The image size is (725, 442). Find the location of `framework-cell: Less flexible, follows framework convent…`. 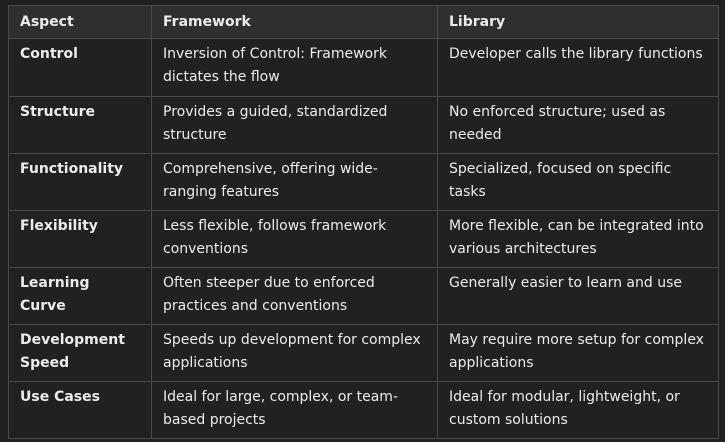

framework-cell: Less flexible, follows framework convent… is located at coordinates (294, 239).